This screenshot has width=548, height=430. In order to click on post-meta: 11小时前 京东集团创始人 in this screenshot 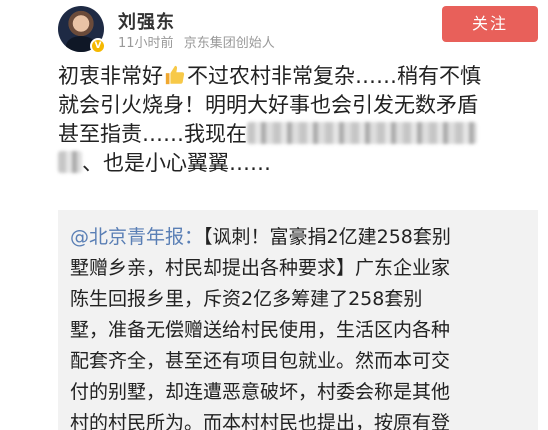, I will do `click(199, 41)`.